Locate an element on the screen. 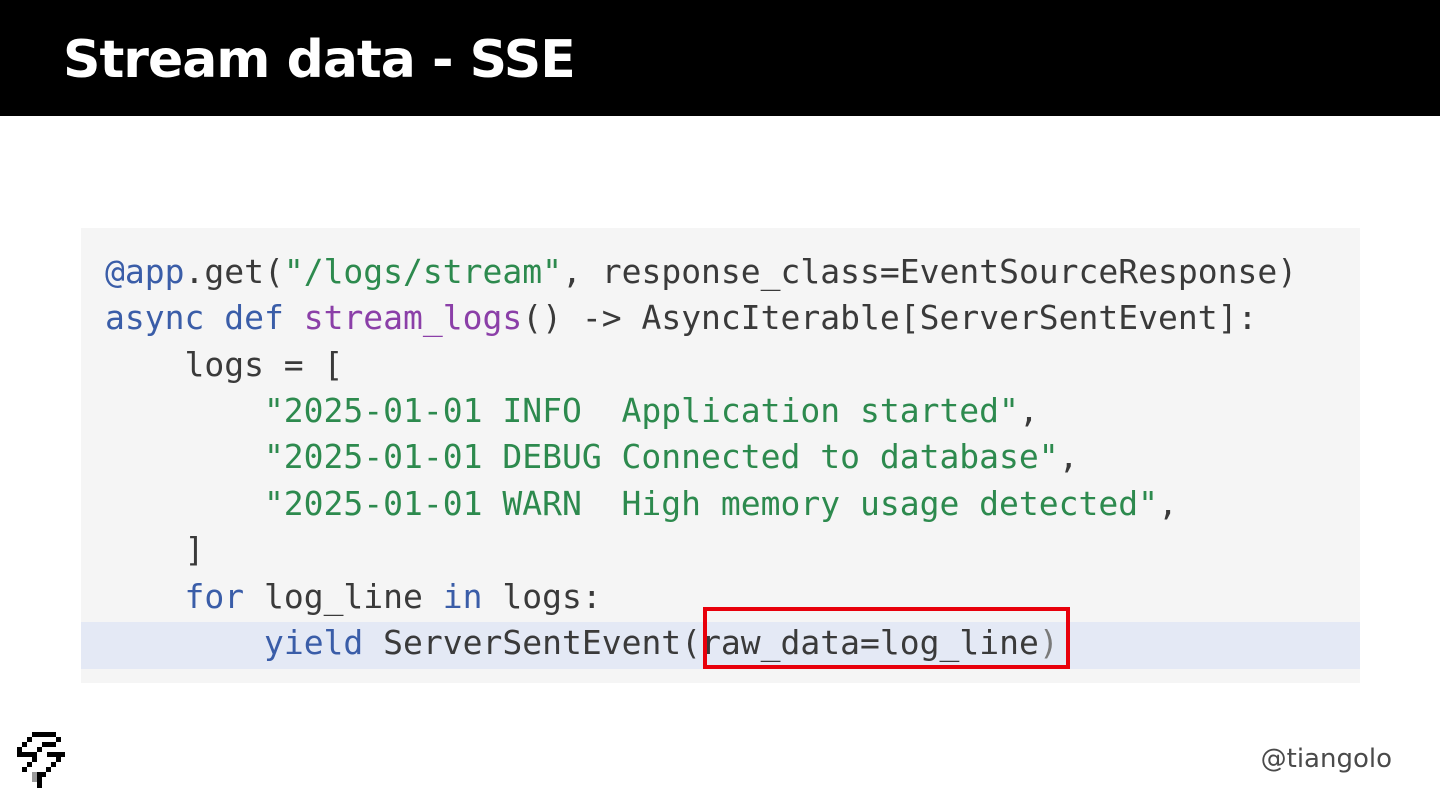 The height and width of the screenshot is (810, 1440). decorator-name: @app is located at coordinates (145, 271).